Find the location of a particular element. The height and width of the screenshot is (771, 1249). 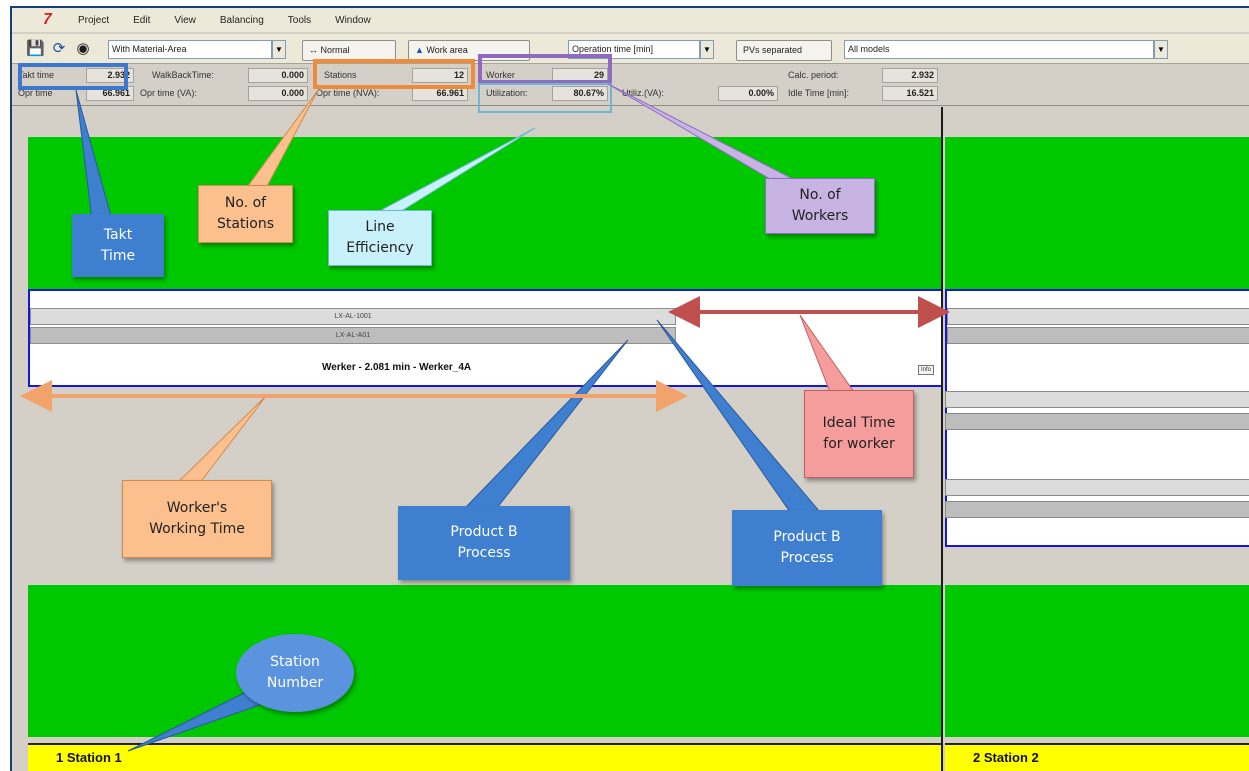

model-select: All models is located at coordinates (999, 49).